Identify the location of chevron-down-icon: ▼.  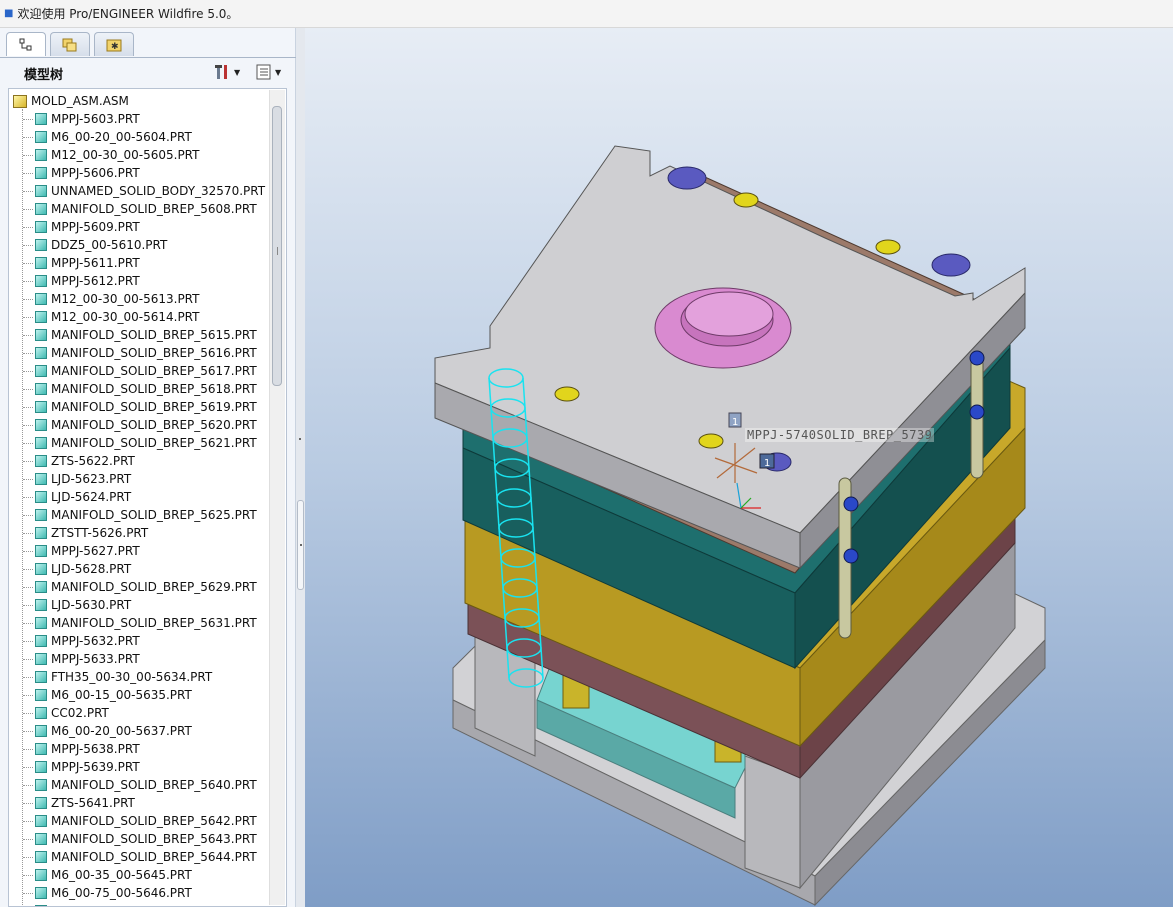
(278, 72).